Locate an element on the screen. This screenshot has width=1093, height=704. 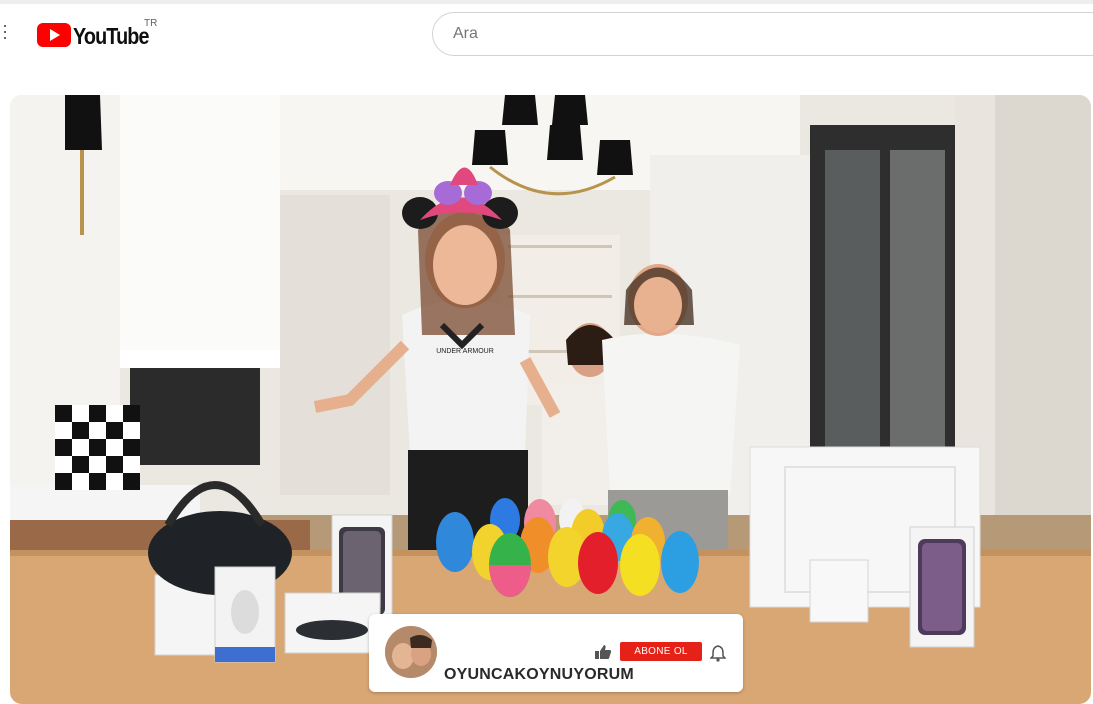
logo-text: YouTube is located at coordinates (111, 36).